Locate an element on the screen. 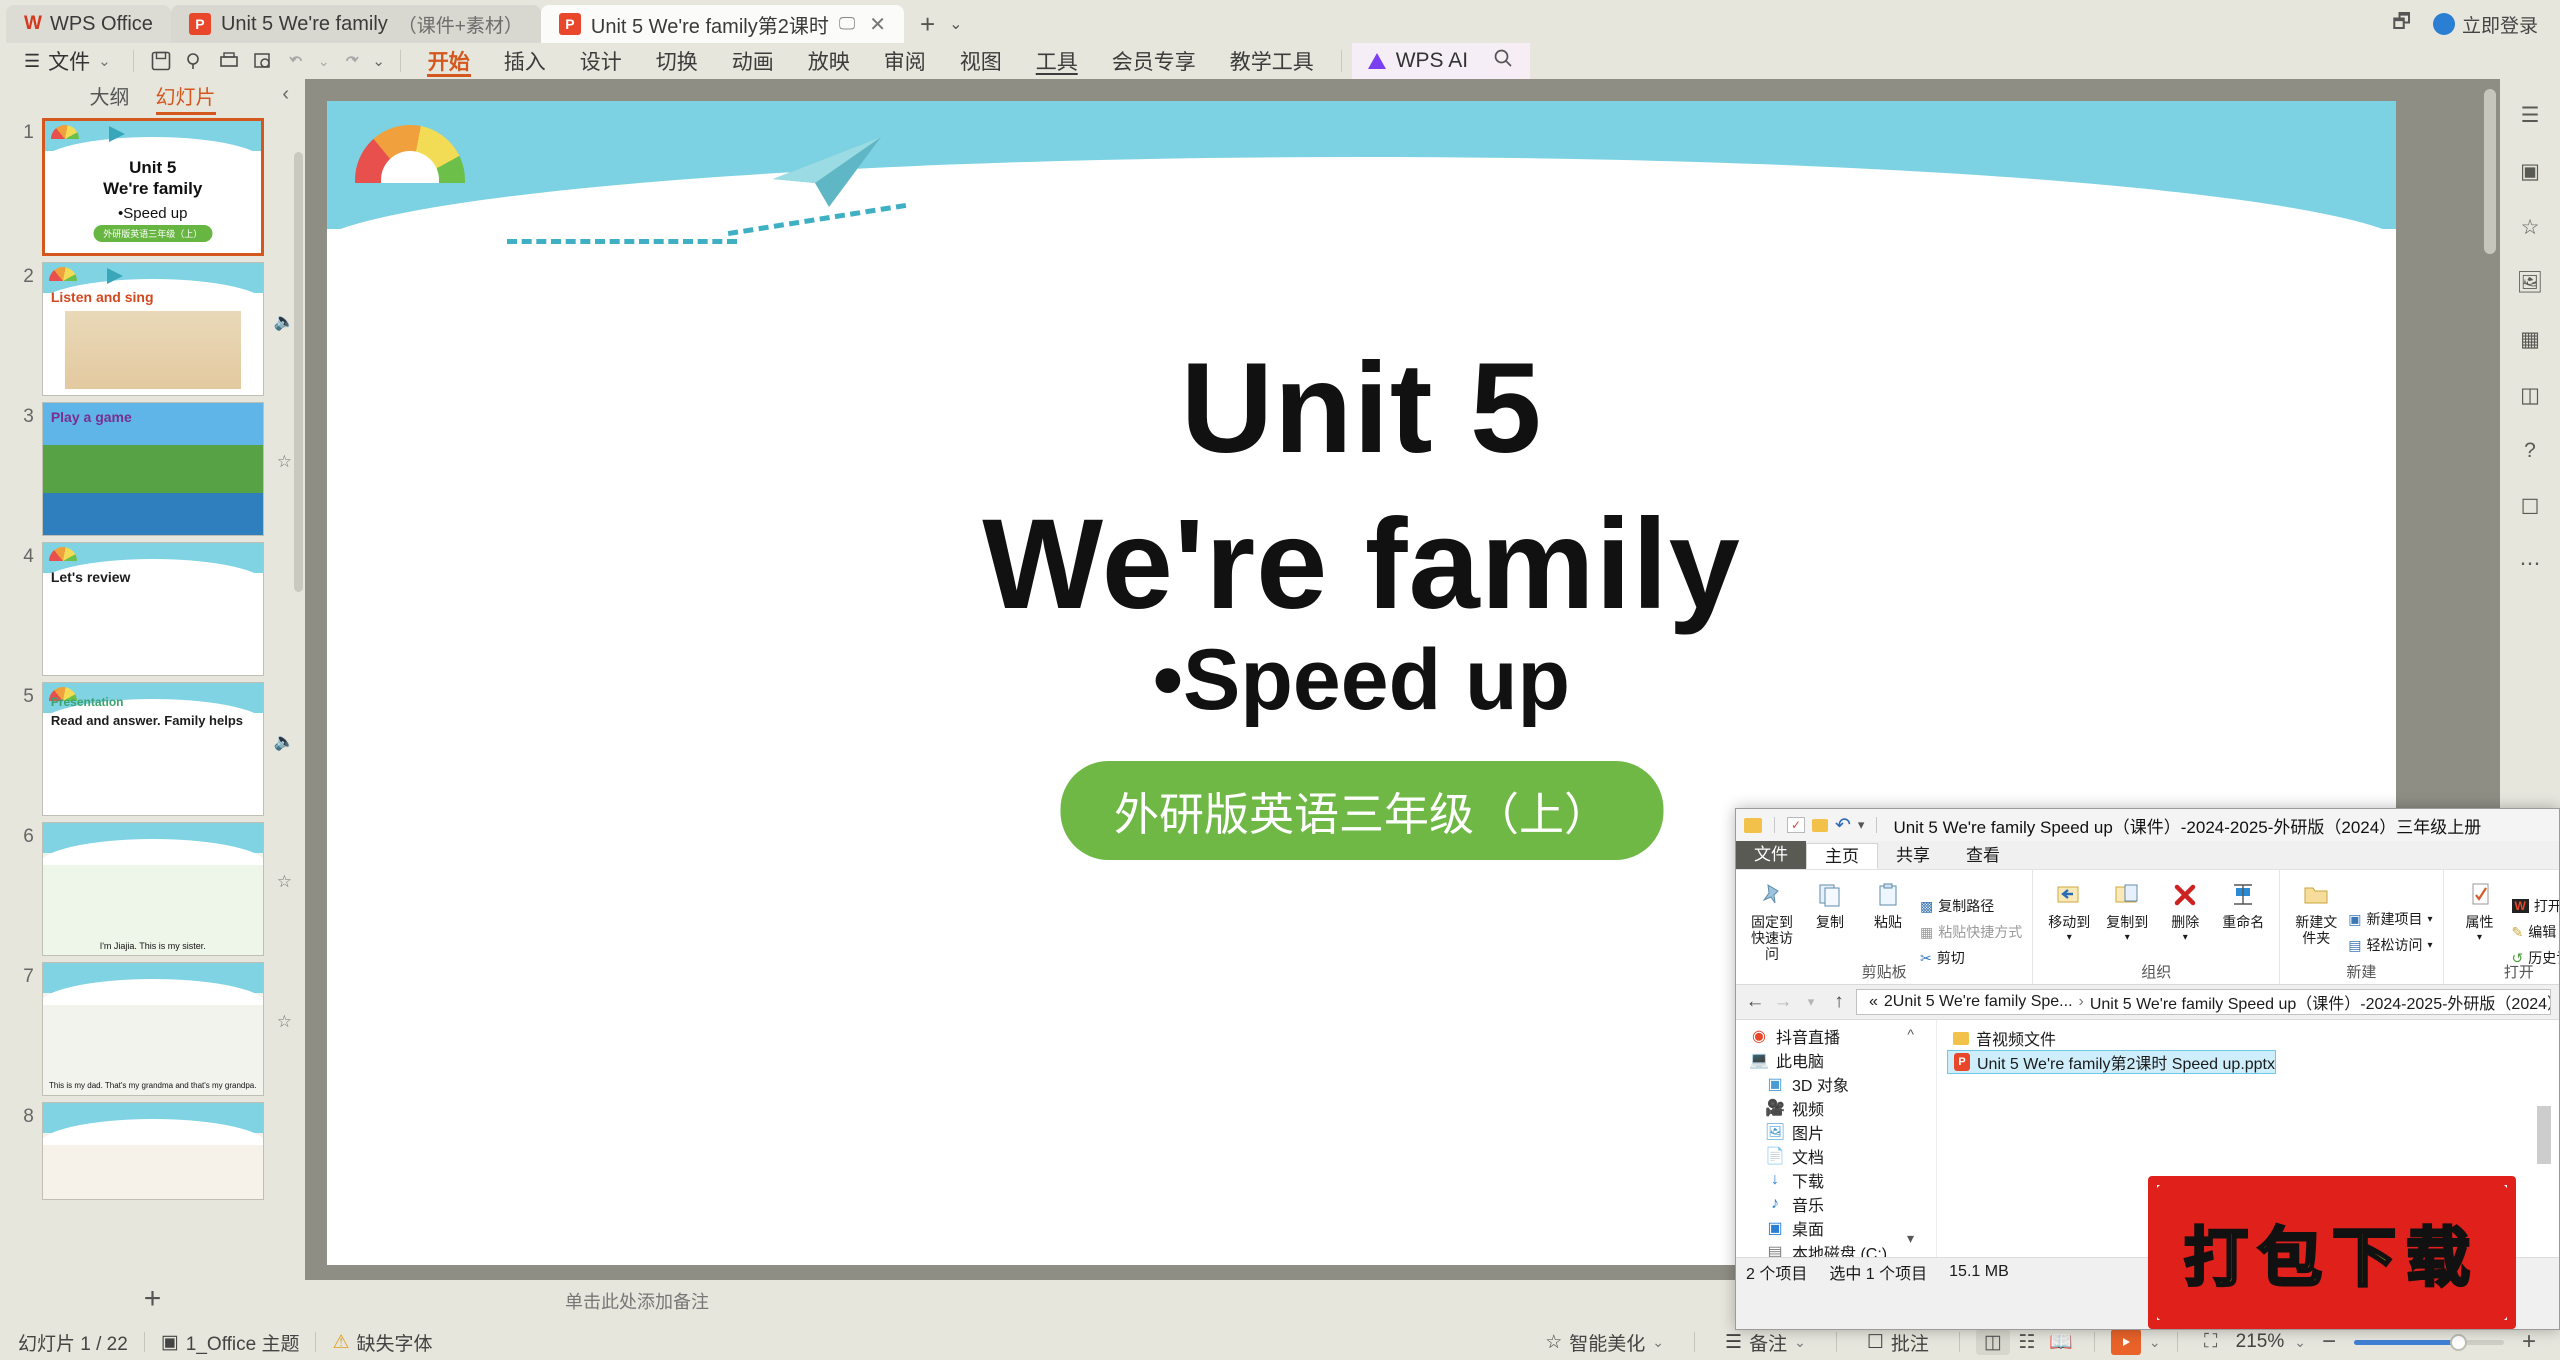 Image resolution: width=2560 pixels, height=1360 pixels. thumbnail-preview: Listen and sing is located at coordinates (152, 329).